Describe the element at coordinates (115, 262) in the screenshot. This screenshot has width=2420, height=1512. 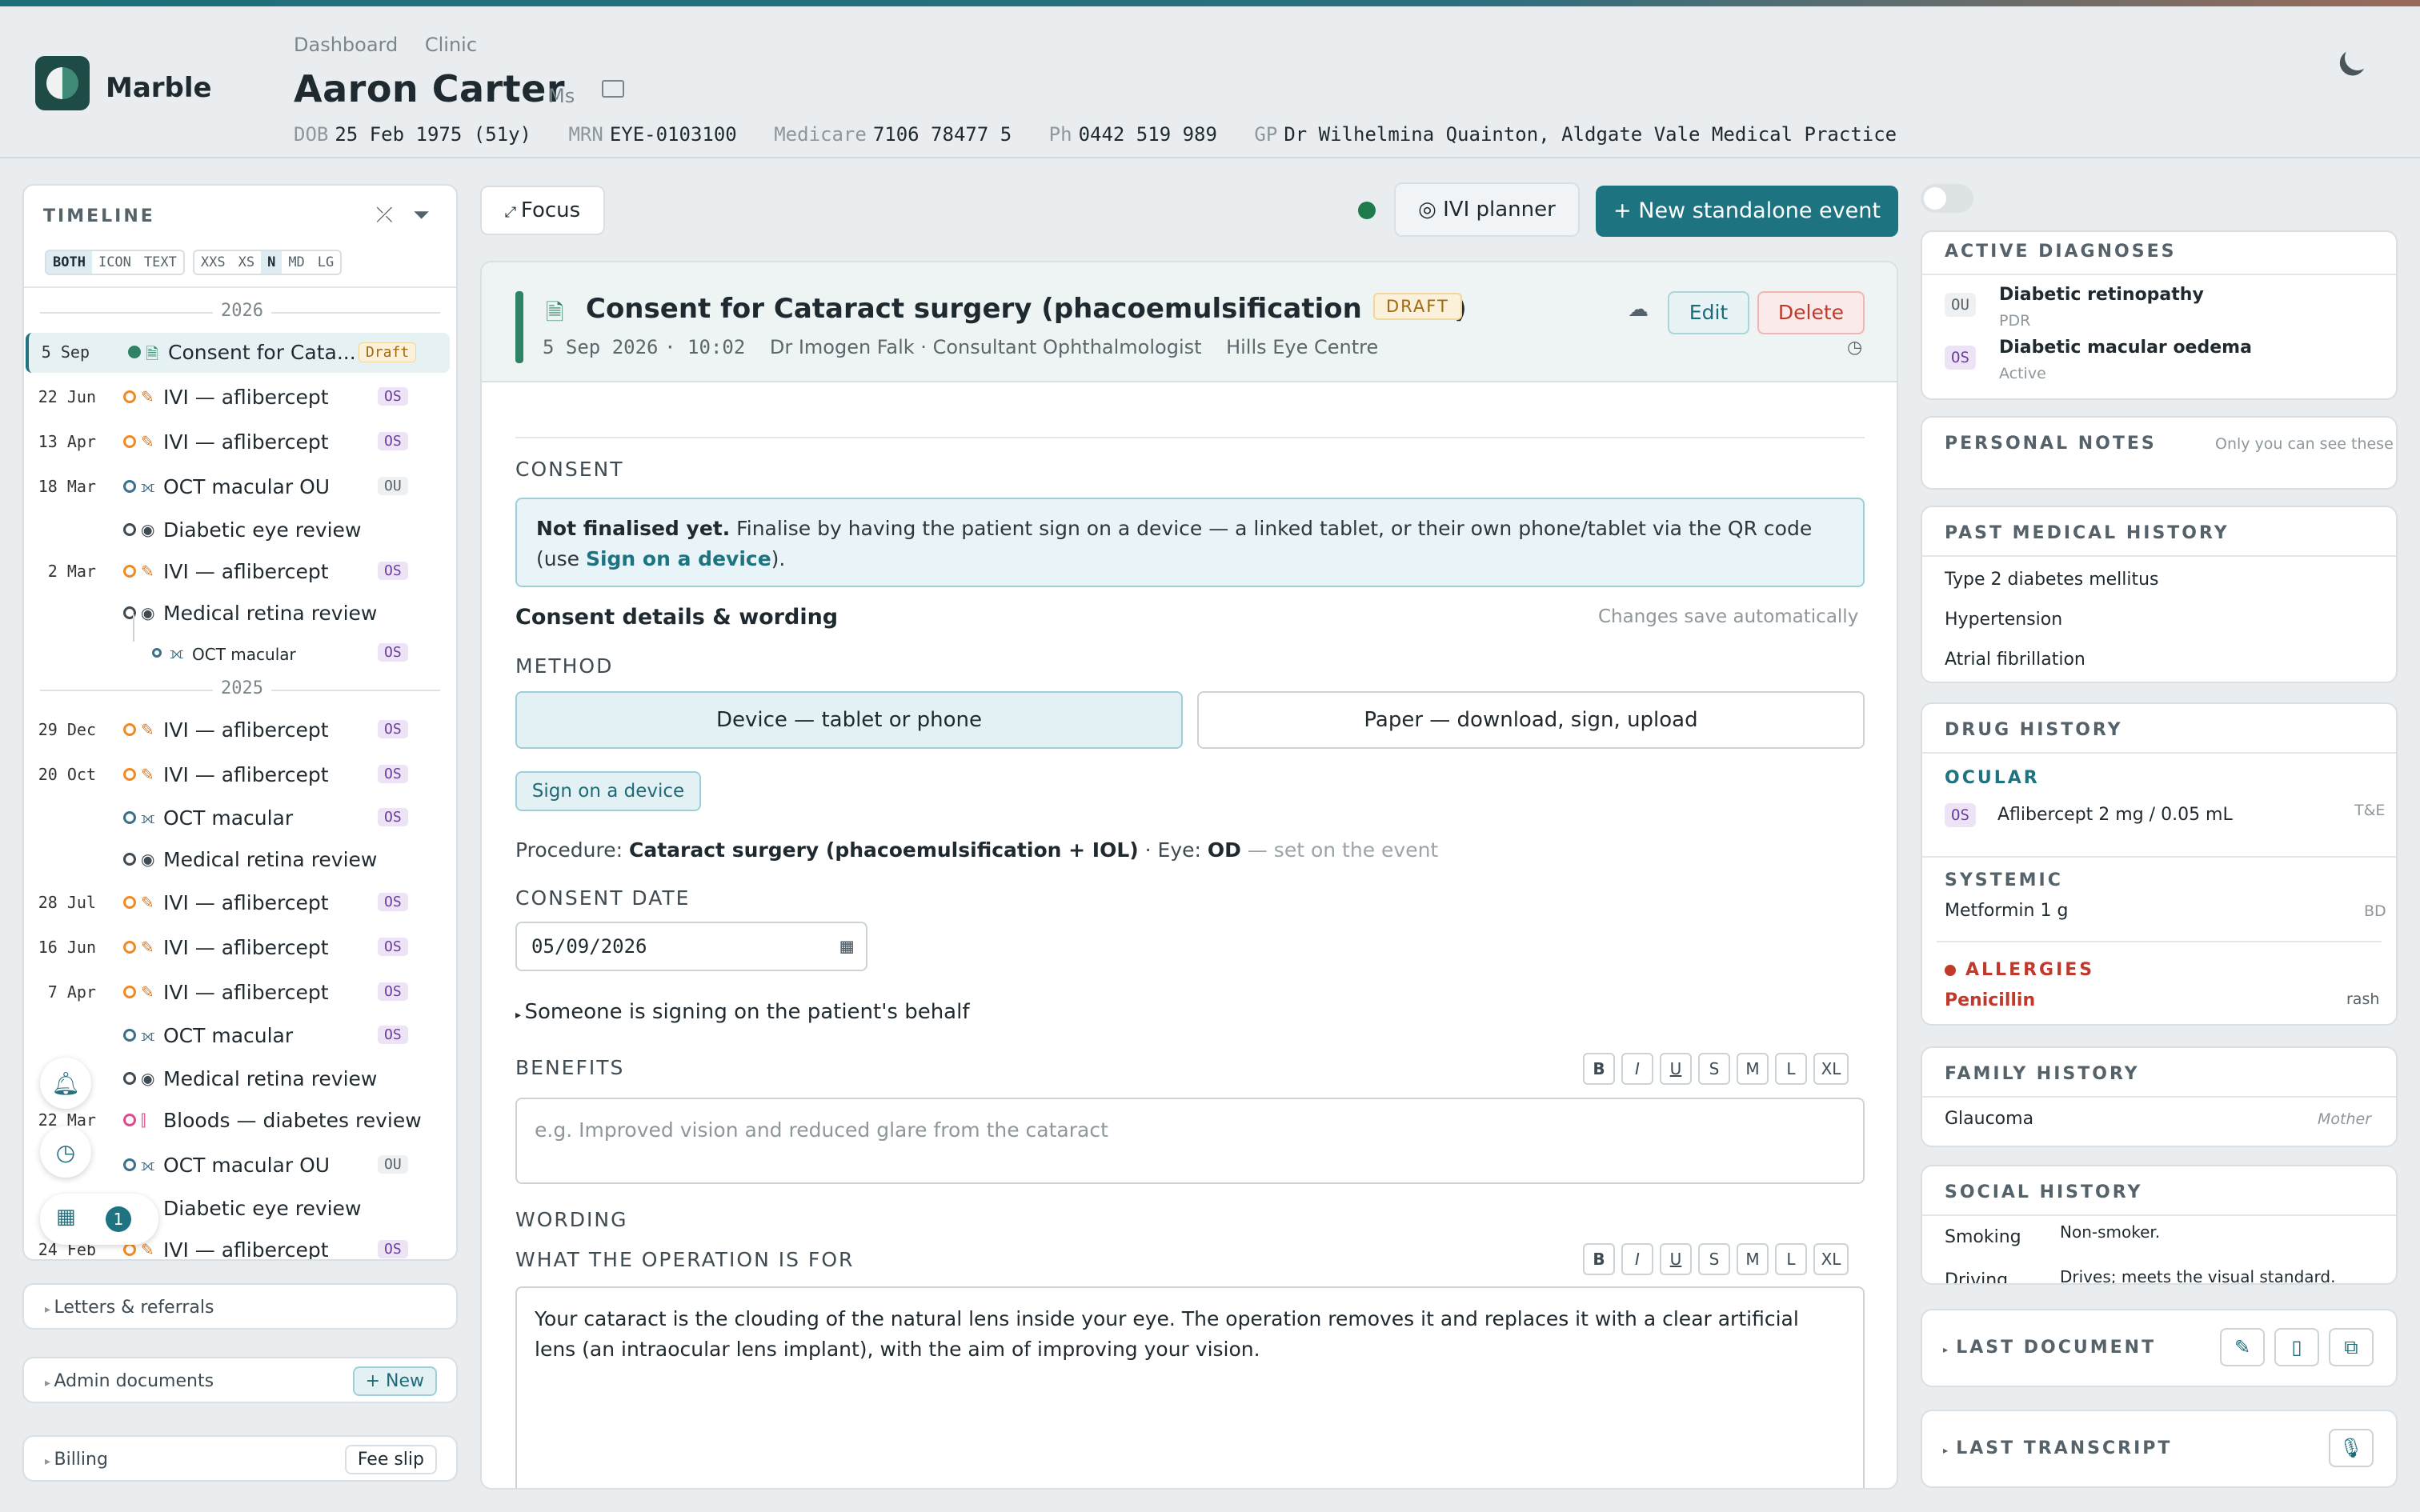
I see `mode-icon: ICON` at that location.